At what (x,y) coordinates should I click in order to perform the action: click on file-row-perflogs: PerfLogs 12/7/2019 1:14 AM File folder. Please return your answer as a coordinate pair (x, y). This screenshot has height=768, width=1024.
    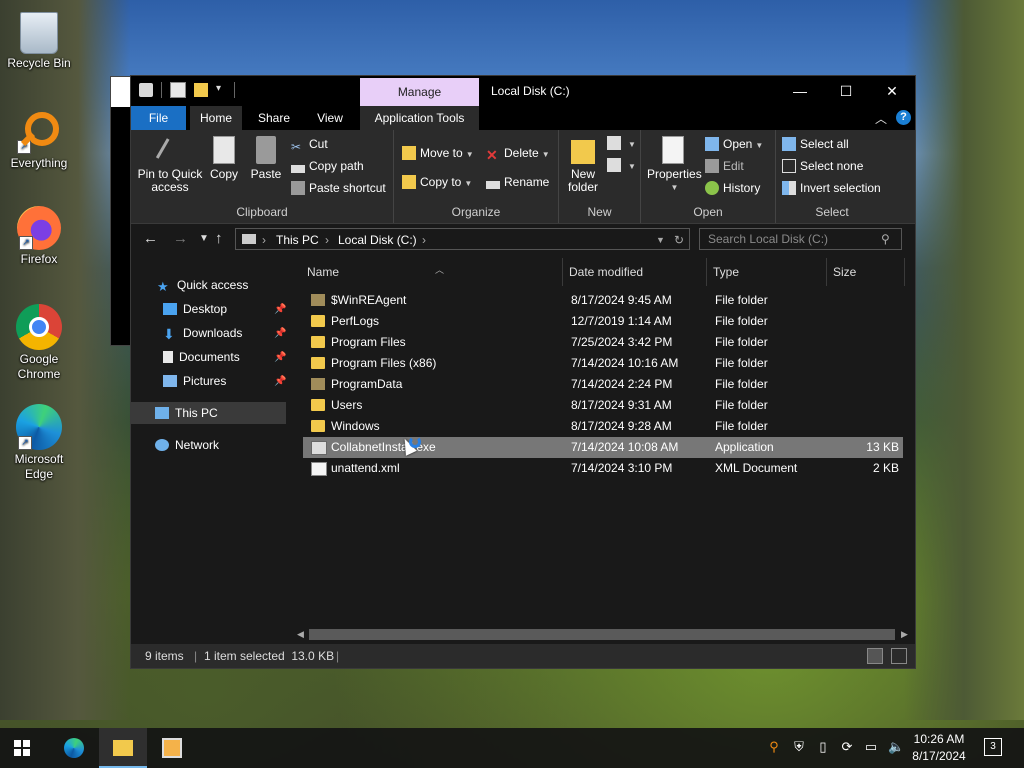
    Looking at the image, I should click on (603, 321).